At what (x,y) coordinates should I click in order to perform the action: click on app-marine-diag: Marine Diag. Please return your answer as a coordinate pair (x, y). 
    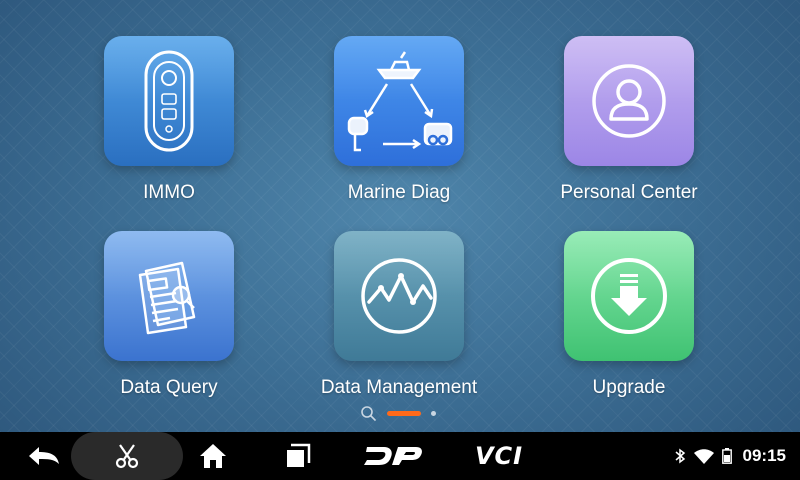
    Looking at the image, I should click on (399, 120).